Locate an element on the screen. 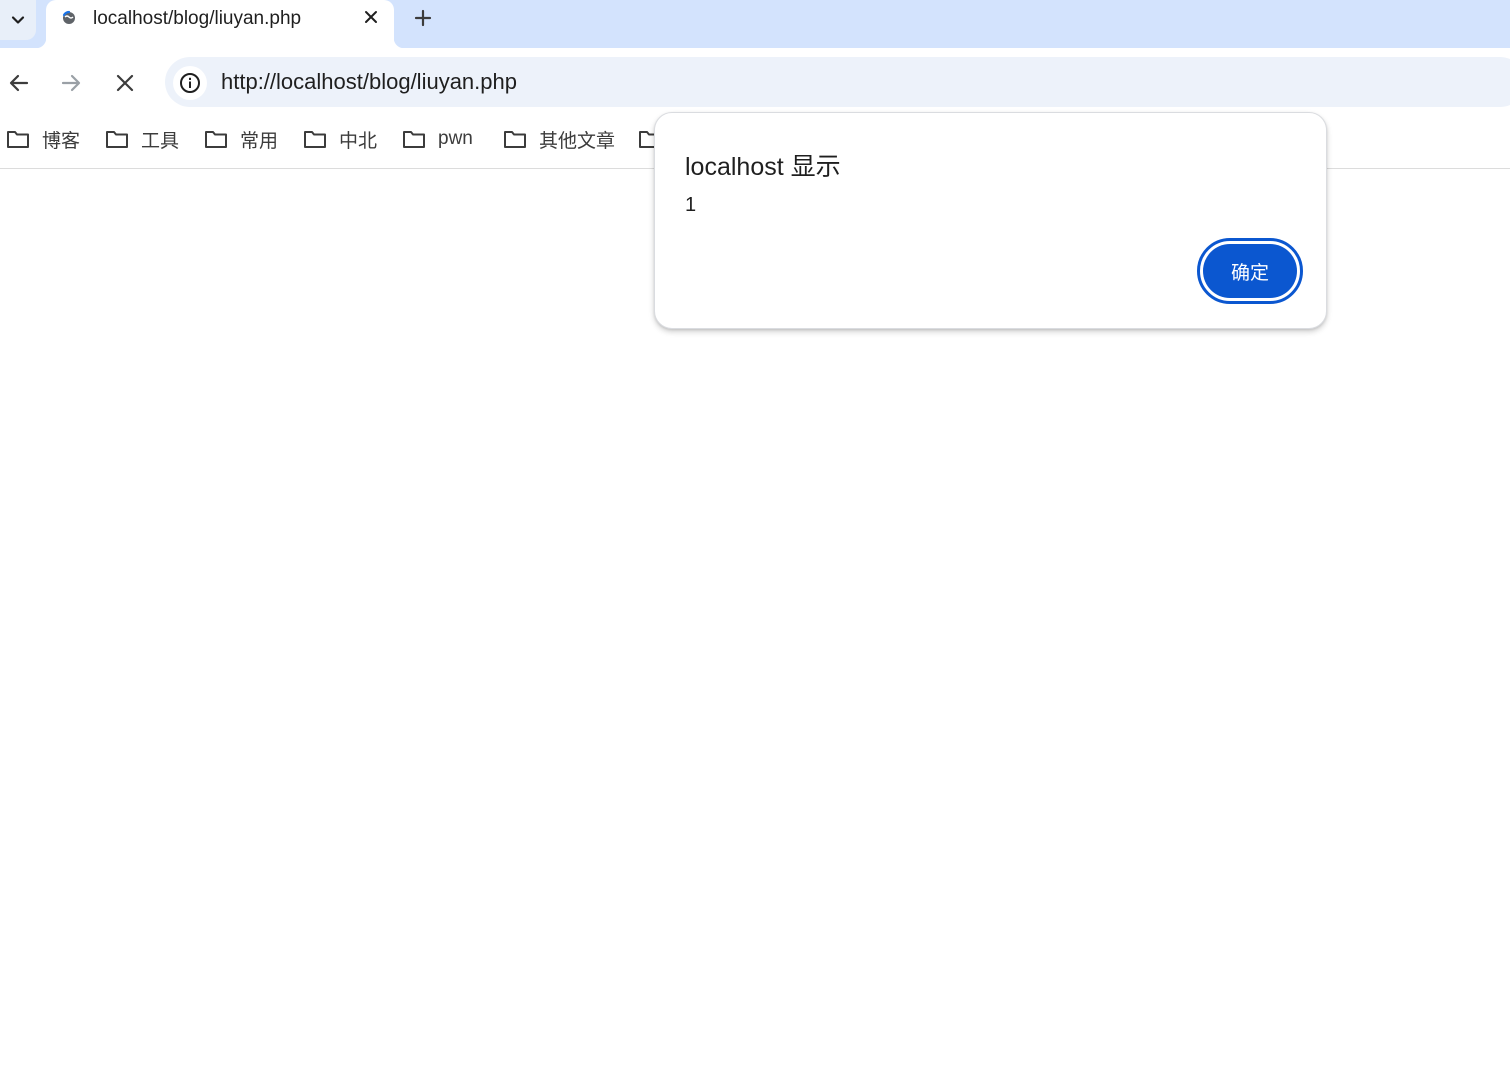 The width and height of the screenshot is (1510, 1087). back-button is located at coordinates (19, 83).